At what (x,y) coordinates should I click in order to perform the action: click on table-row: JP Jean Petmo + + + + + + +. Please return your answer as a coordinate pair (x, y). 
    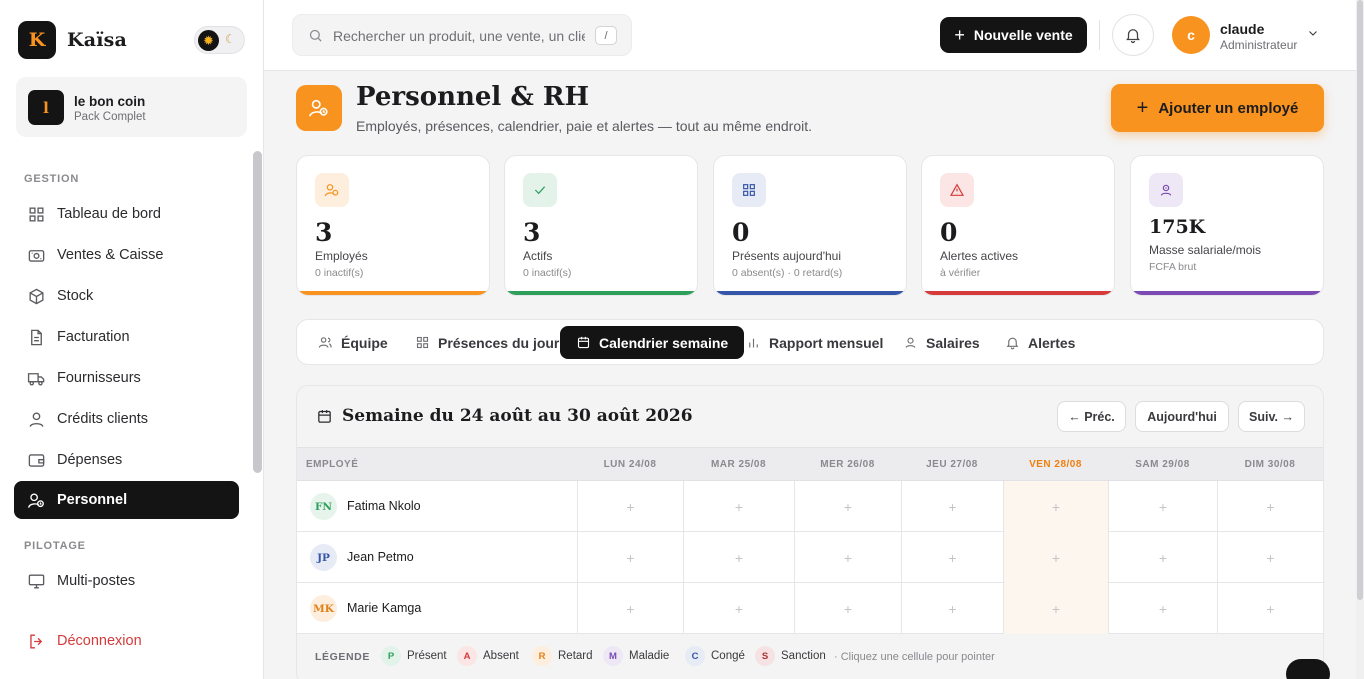
    Looking at the image, I should click on (810, 557).